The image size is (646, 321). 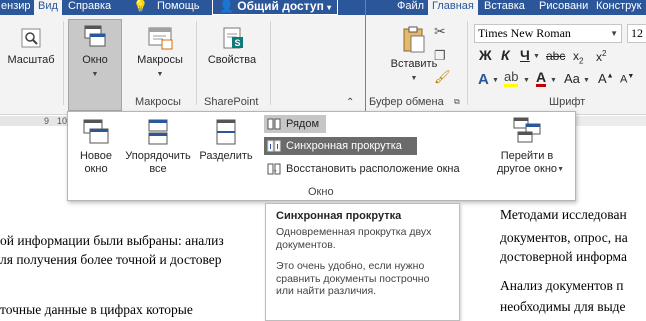 What do you see at coordinates (563, 306) in the screenshot?
I see `right-doc-line: необходимы для выде` at bounding box center [563, 306].